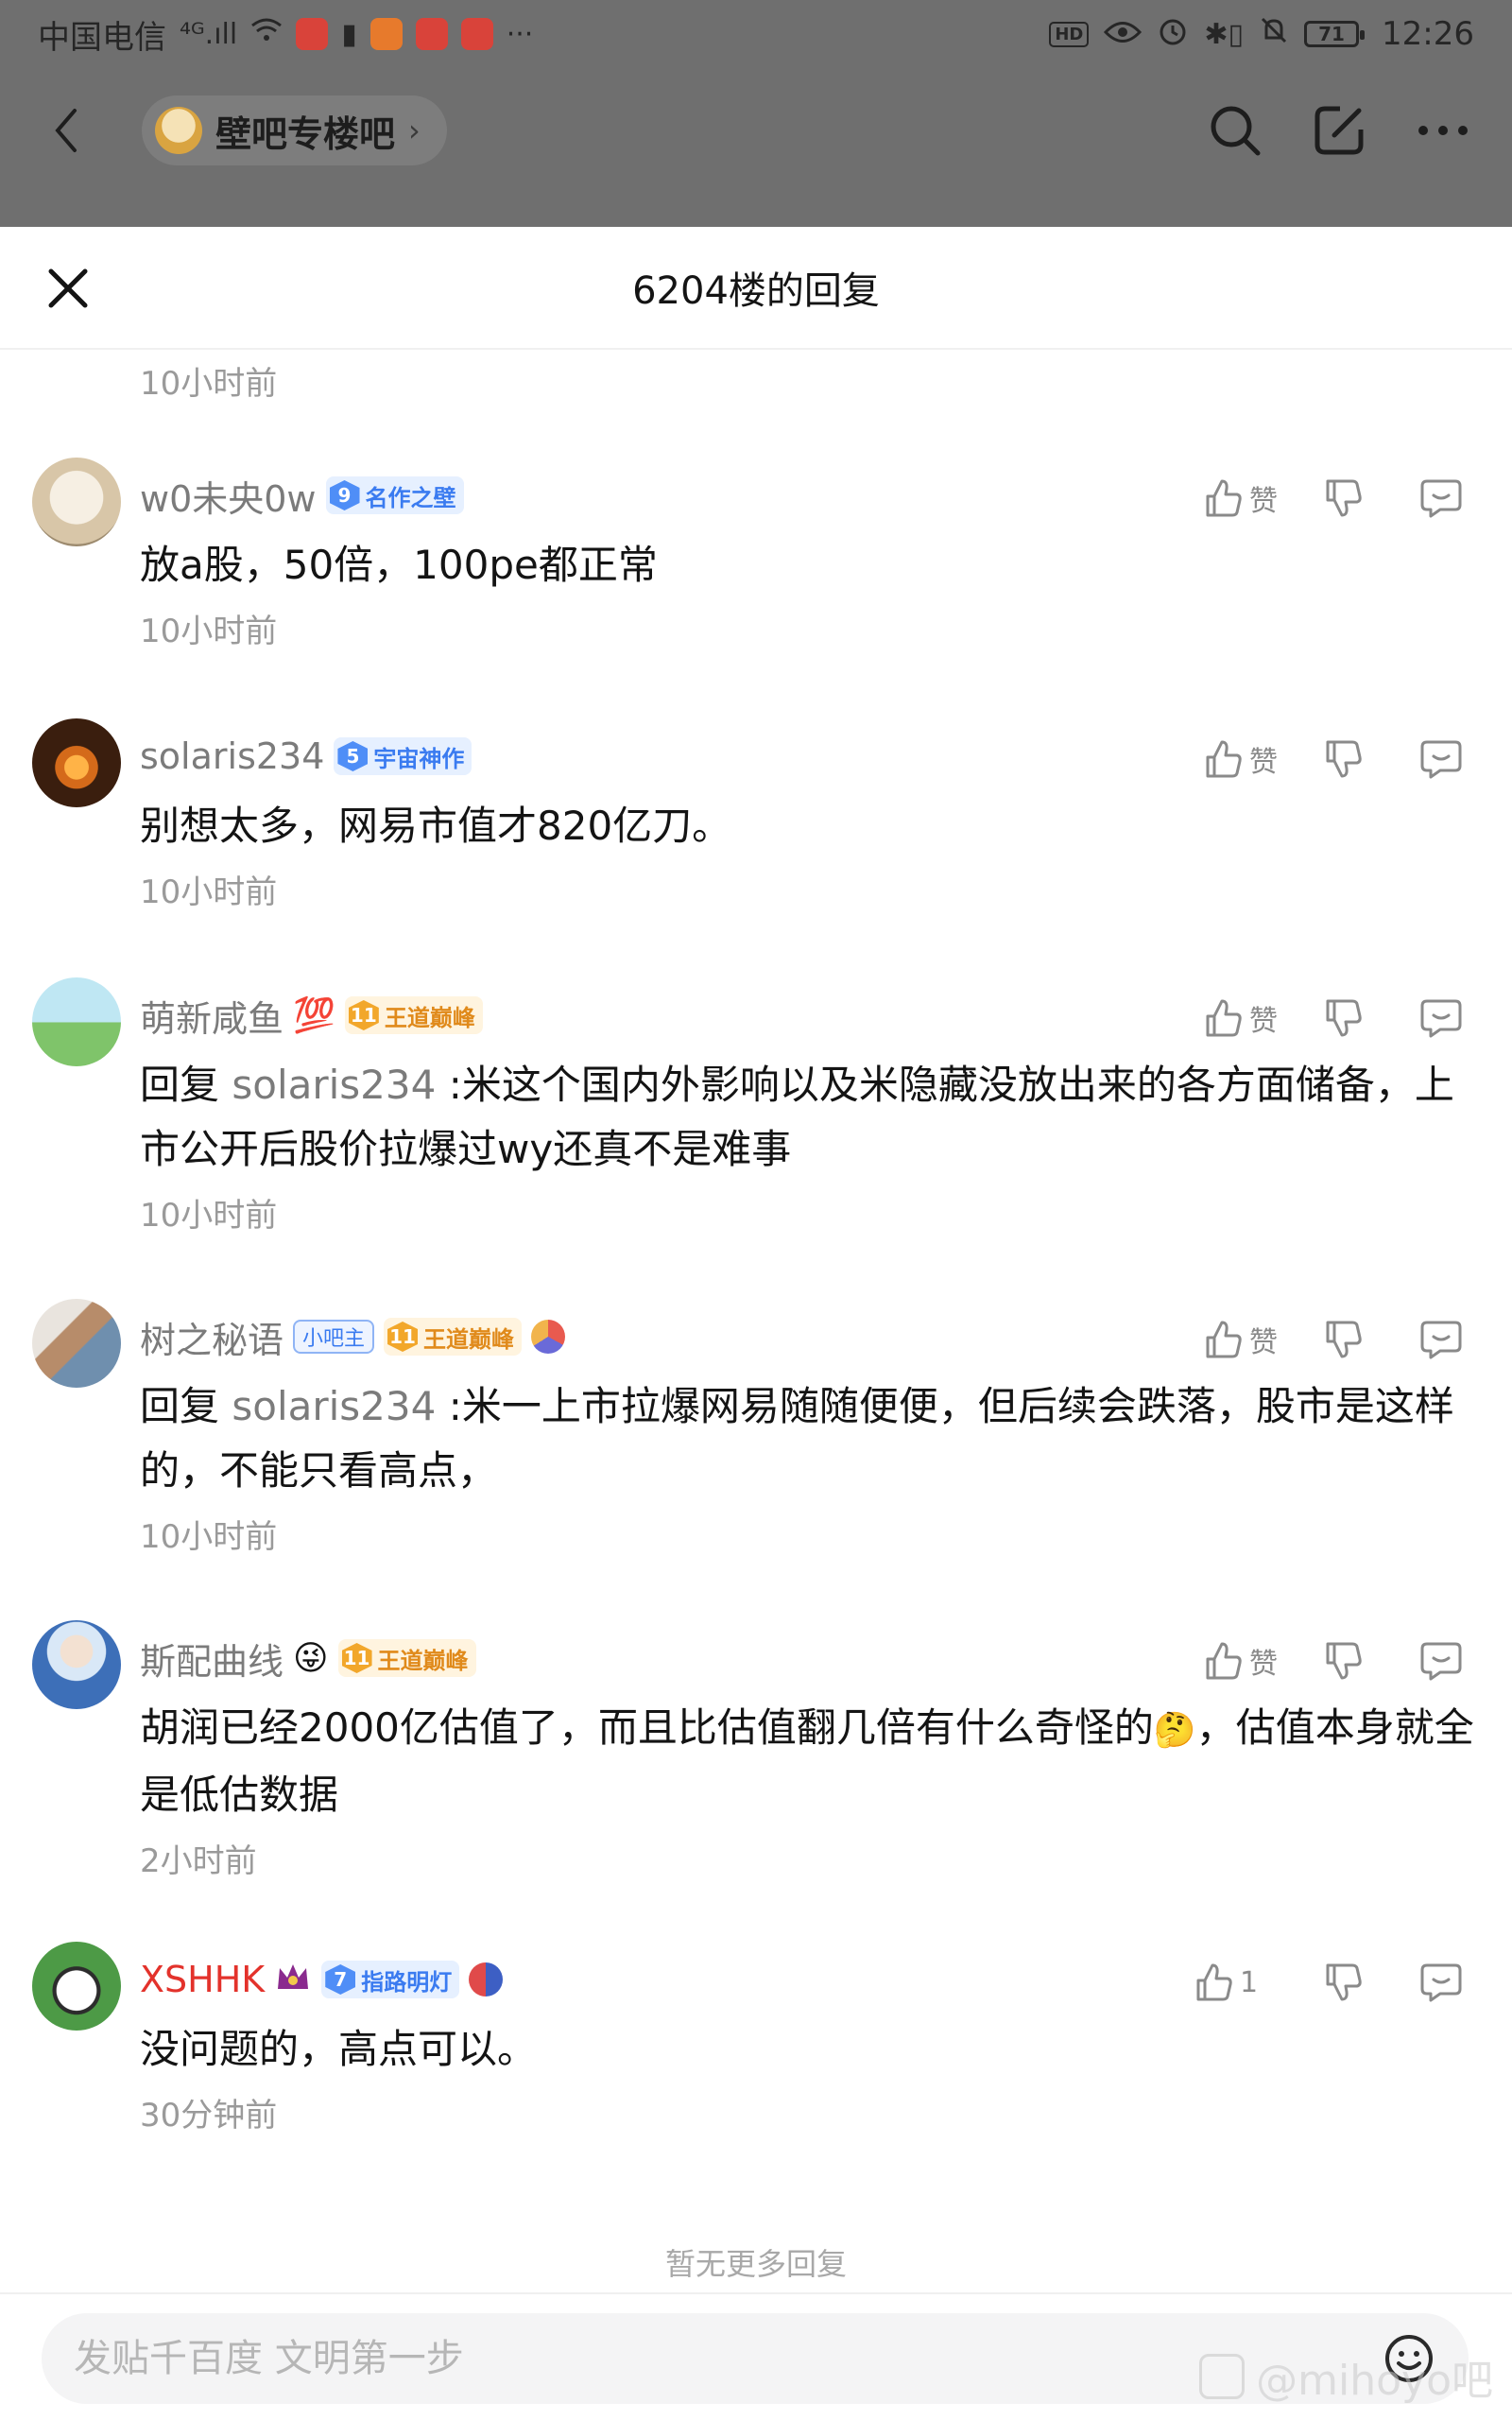 The height and width of the screenshot is (2420, 1512). I want to click on eye-icon, so click(1123, 34).